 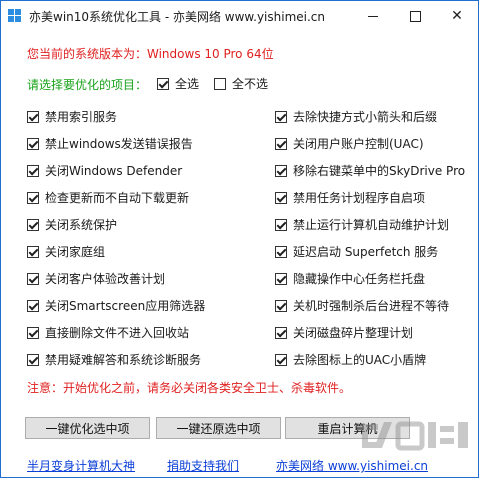 I want to click on tutorial-link: 半月变身计算机大神, so click(x=81, y=465).